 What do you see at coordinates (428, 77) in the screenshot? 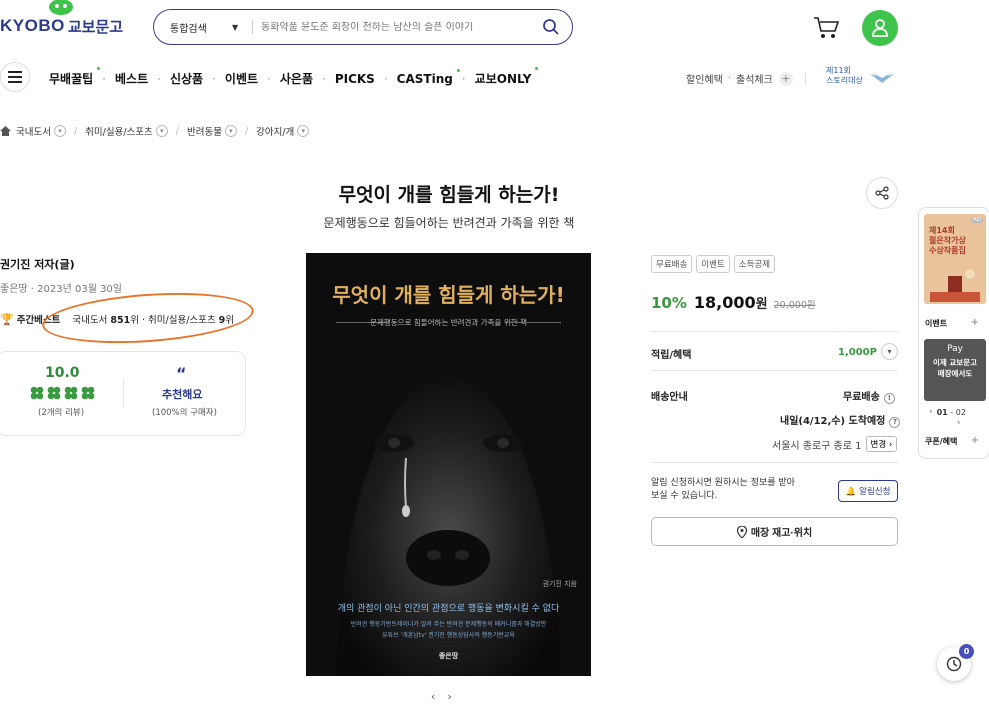
I see `nav-item-casting: CASTing` at bounding box center [428, 77].